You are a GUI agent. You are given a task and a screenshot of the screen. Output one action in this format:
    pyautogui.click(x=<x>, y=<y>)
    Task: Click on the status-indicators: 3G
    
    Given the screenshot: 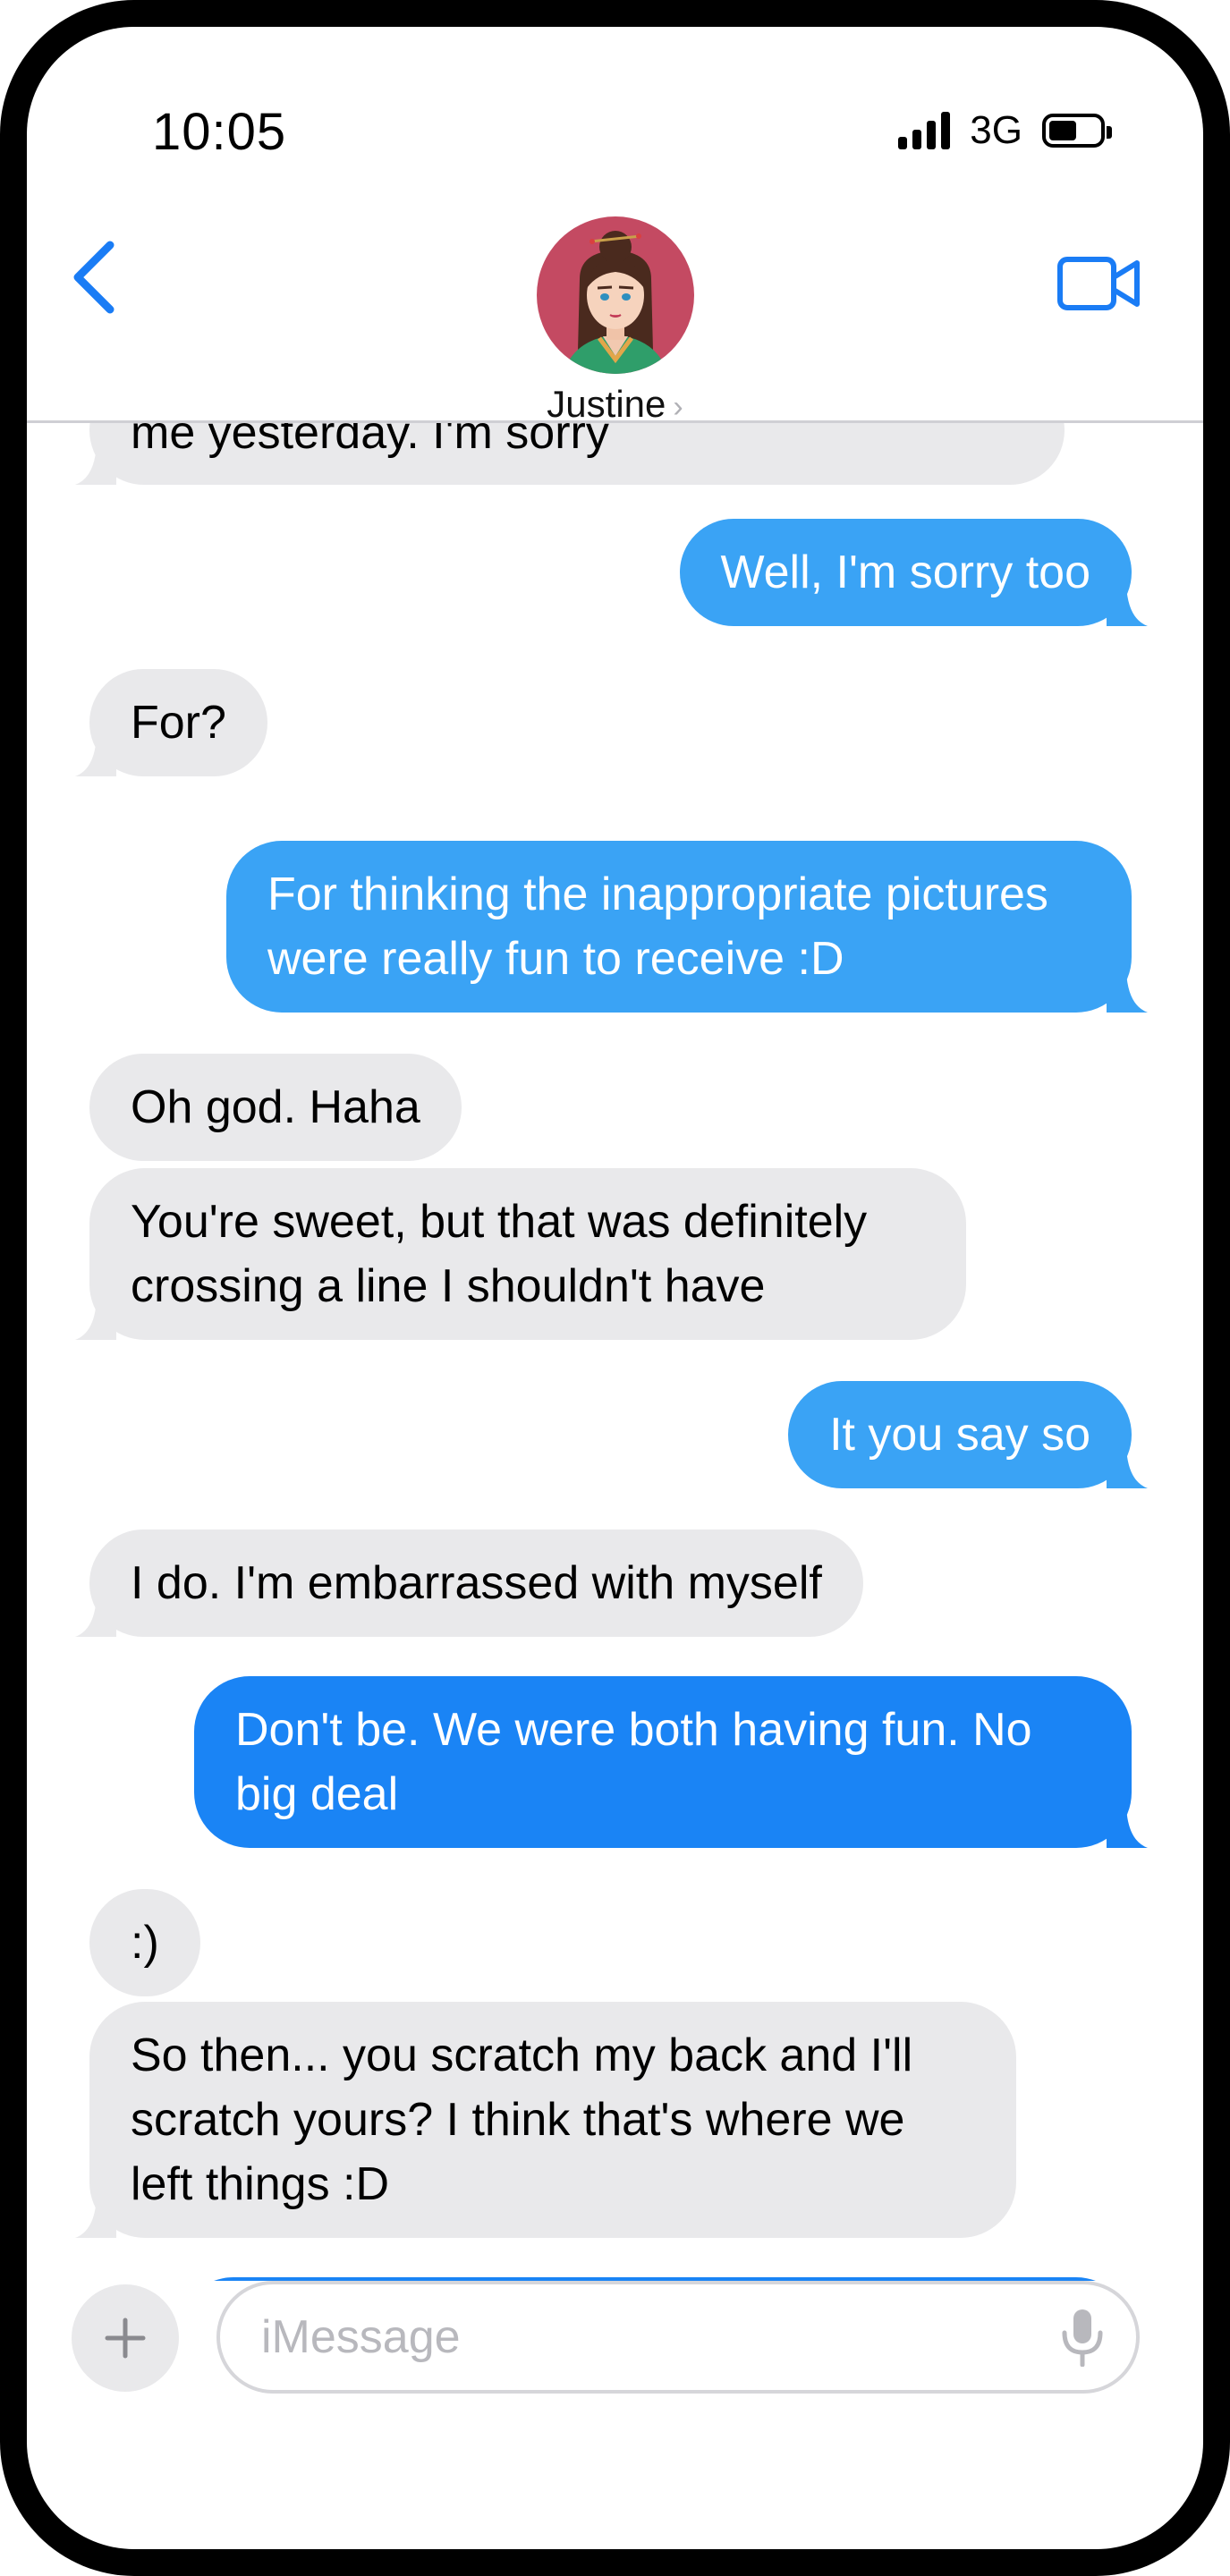 What is the action you would take?
    pyautogui.click(x=1005, y=130)
    